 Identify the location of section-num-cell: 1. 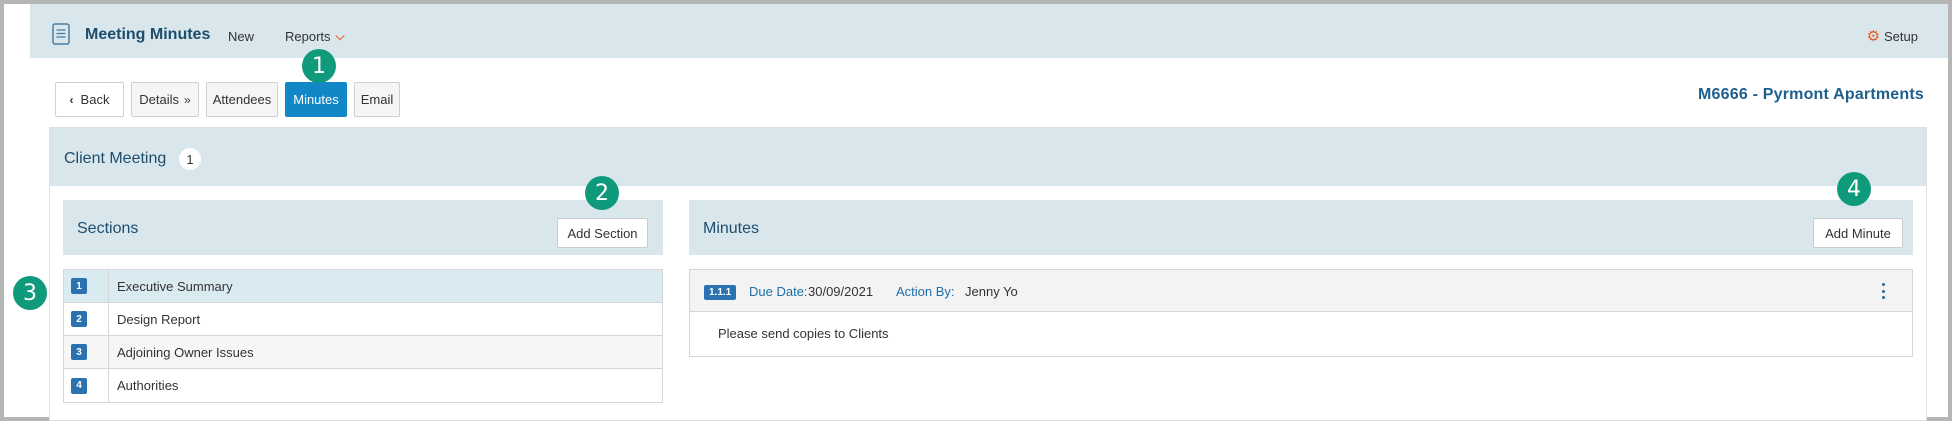
(86, 286).